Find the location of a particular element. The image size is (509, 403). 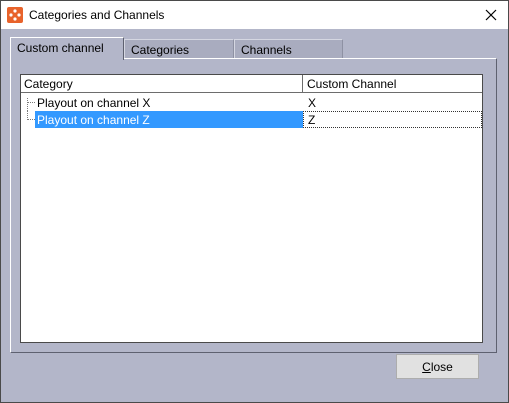

title-bar: Categories and Channels is located at coordinates (254, 15).